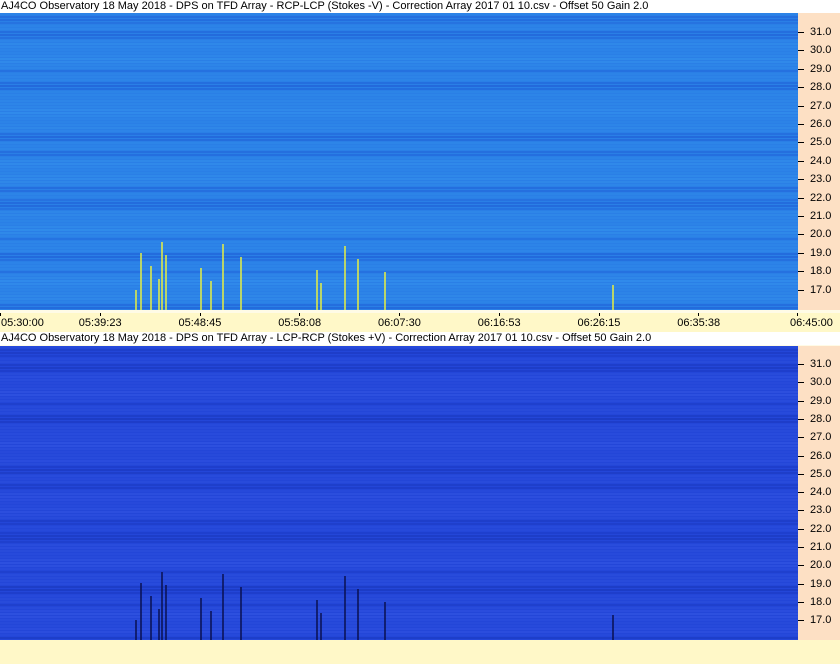 Image resolution: width=840 pixels, height=664 pixels. What do you see at coordinates (699, 323) in the screenshot?
I see `time-label: 06:35:38` at bounding box center [699, 323].